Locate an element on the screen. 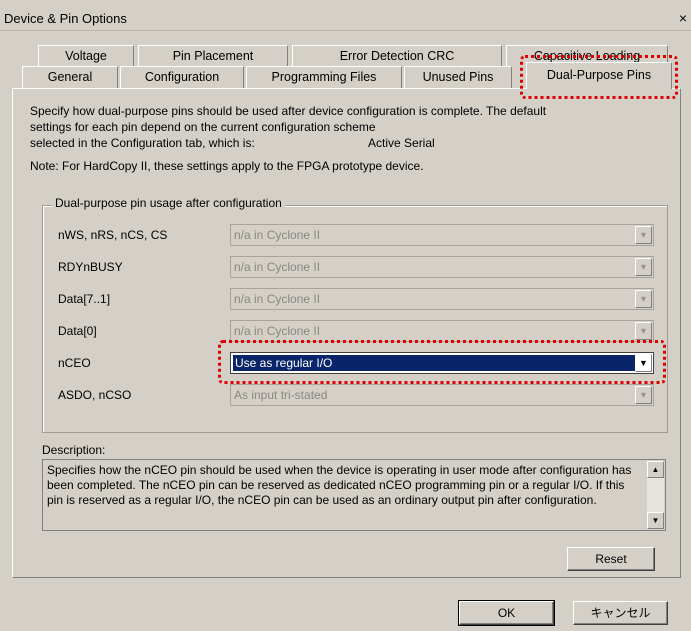 This screenshot has height=631, width=691. select-value: As input tri-stated is located at coordinates (281, 395).